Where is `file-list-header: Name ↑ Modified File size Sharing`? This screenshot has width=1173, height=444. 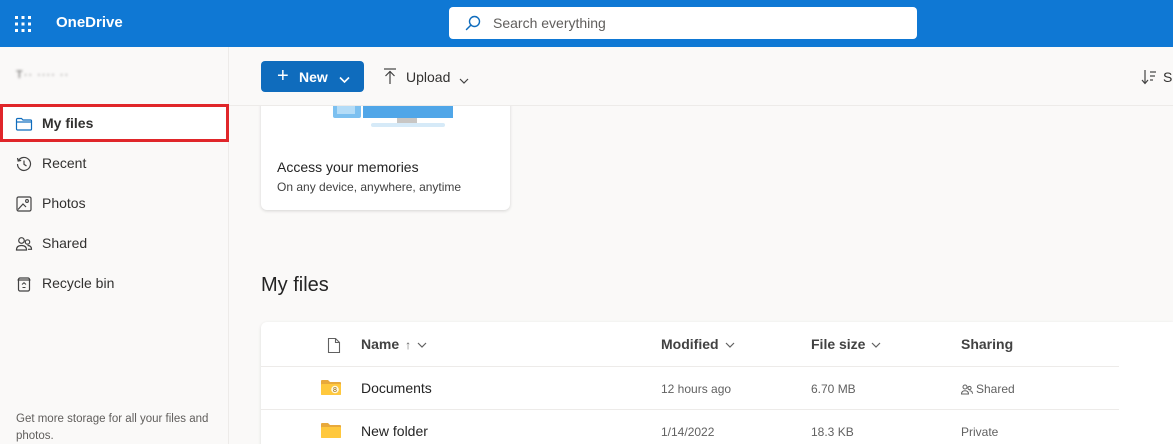
file-list-header: Name ↑ Modified File size Sharing is located at coordinates (717, 344).